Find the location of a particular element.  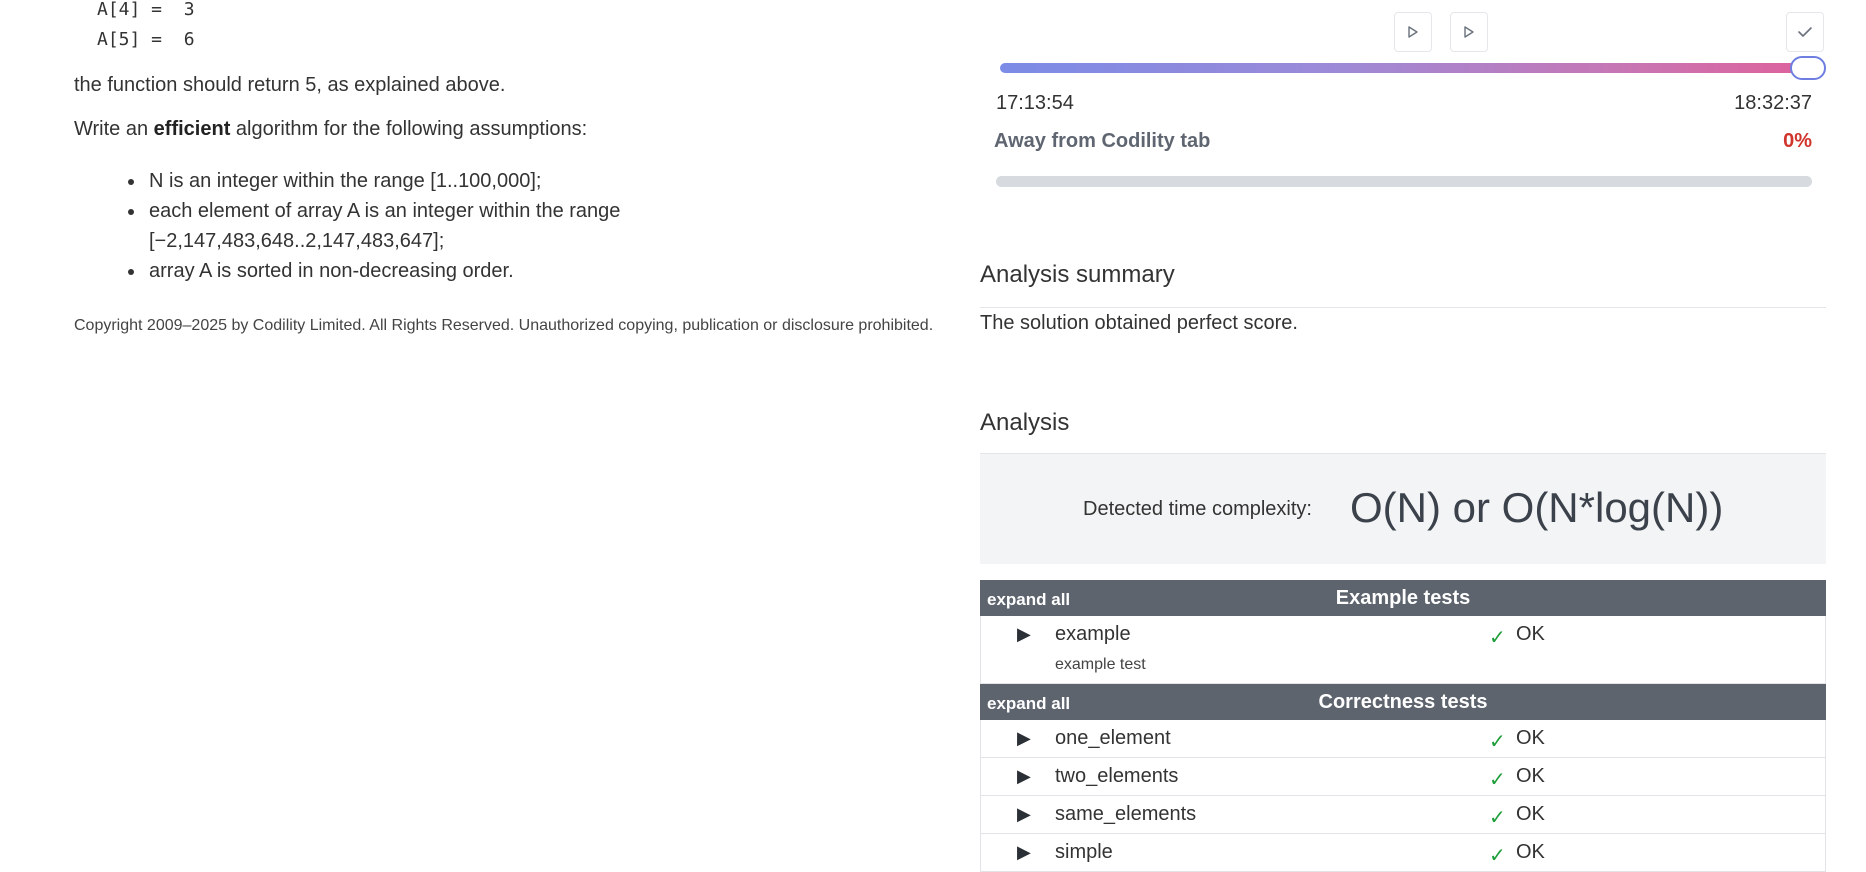

assumptions-intro-pre: Write an is located at coordinates (114, 129).